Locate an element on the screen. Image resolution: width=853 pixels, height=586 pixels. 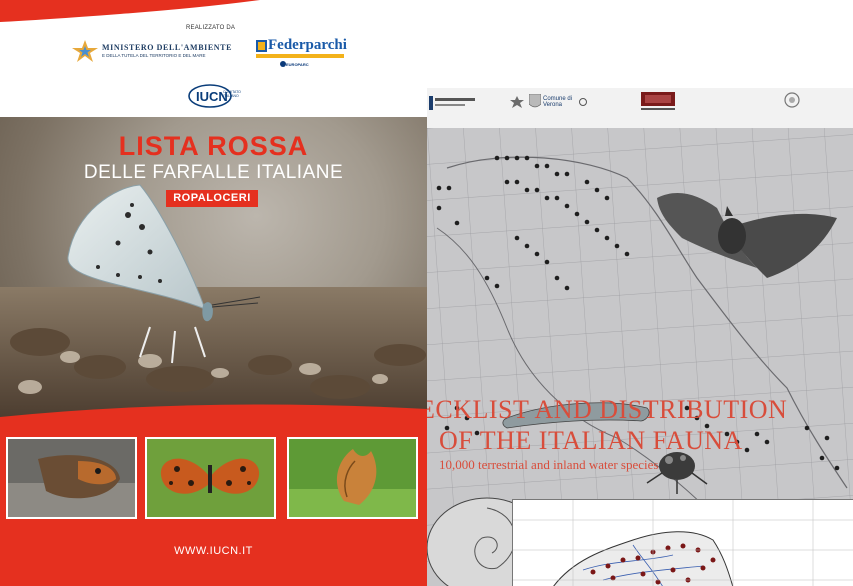
iucn-subtitle: COMITATO ITALIANO is located at coordinates (232, 94).